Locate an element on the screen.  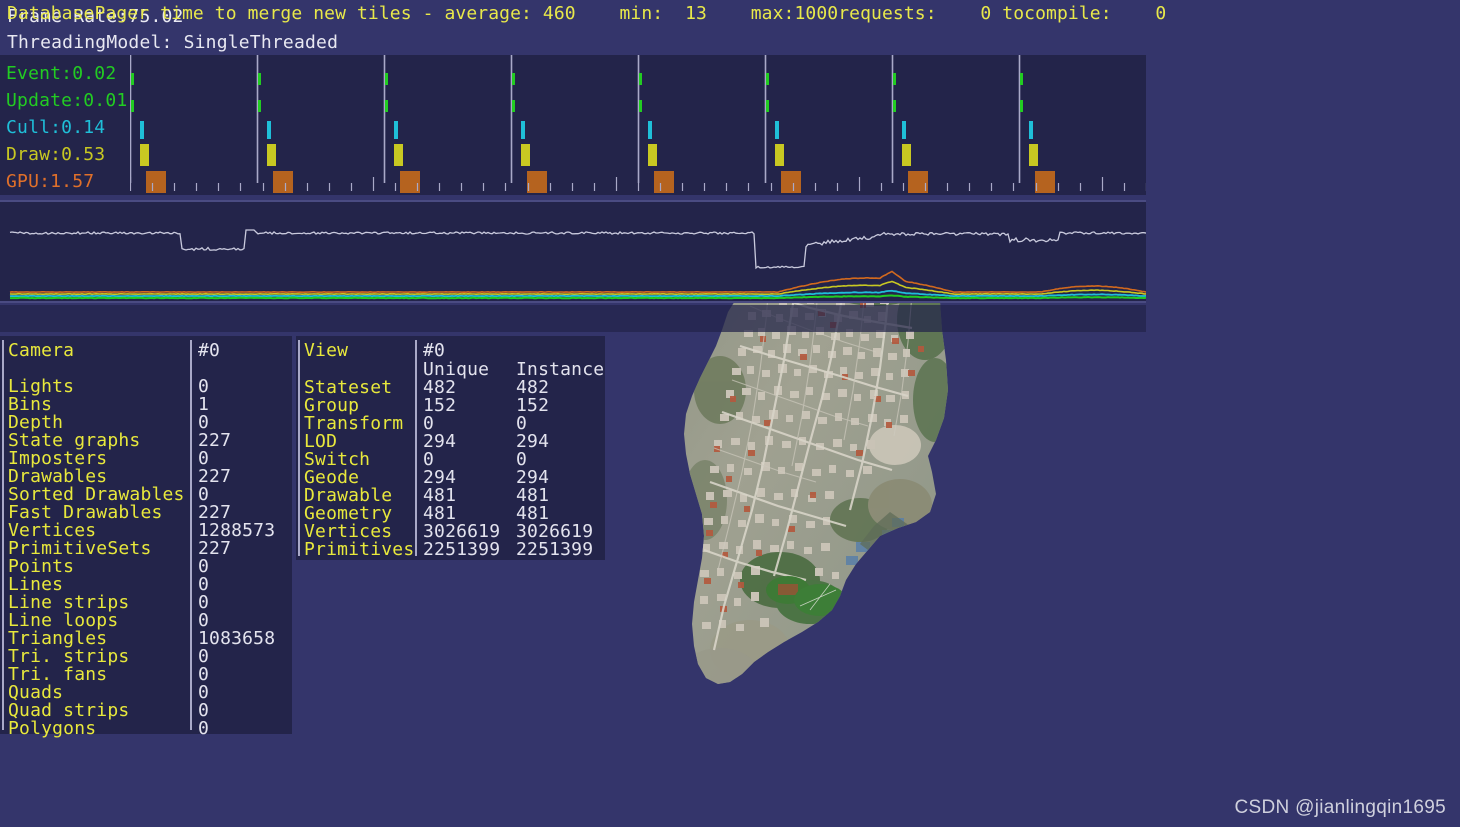
timing-label-gpu: GPU:1.57 is located at coordinates (50, 181).